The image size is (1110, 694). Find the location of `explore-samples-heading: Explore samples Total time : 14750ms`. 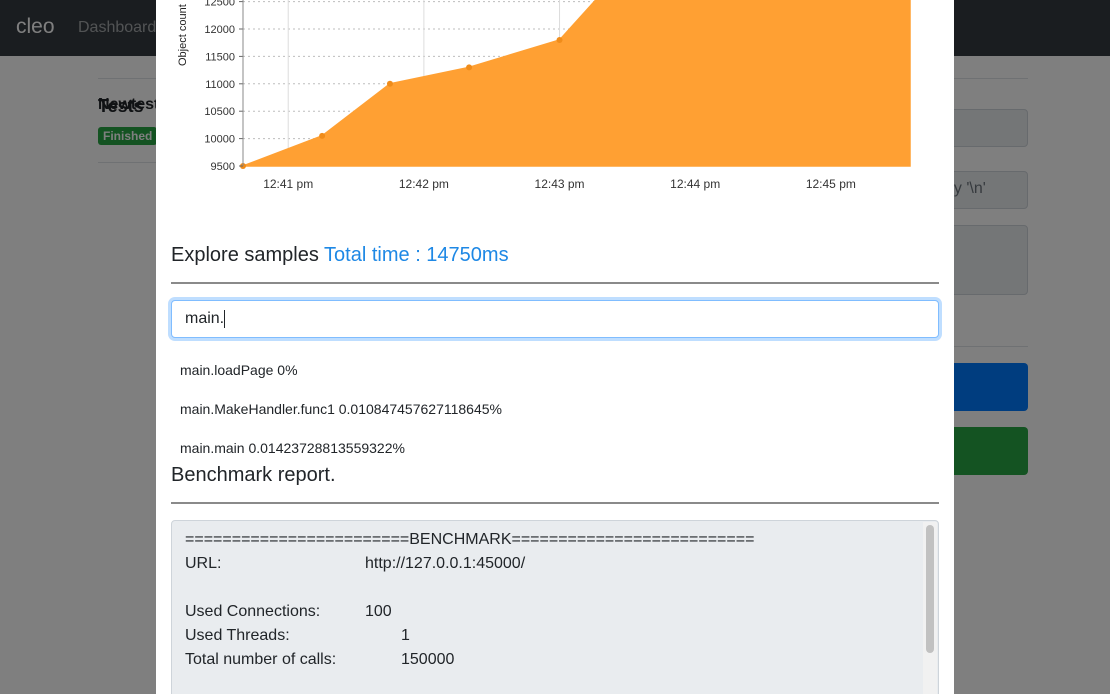

explore-samples-heading: Explore samples Total time : 14750ms is located at coordinates (340, 255).